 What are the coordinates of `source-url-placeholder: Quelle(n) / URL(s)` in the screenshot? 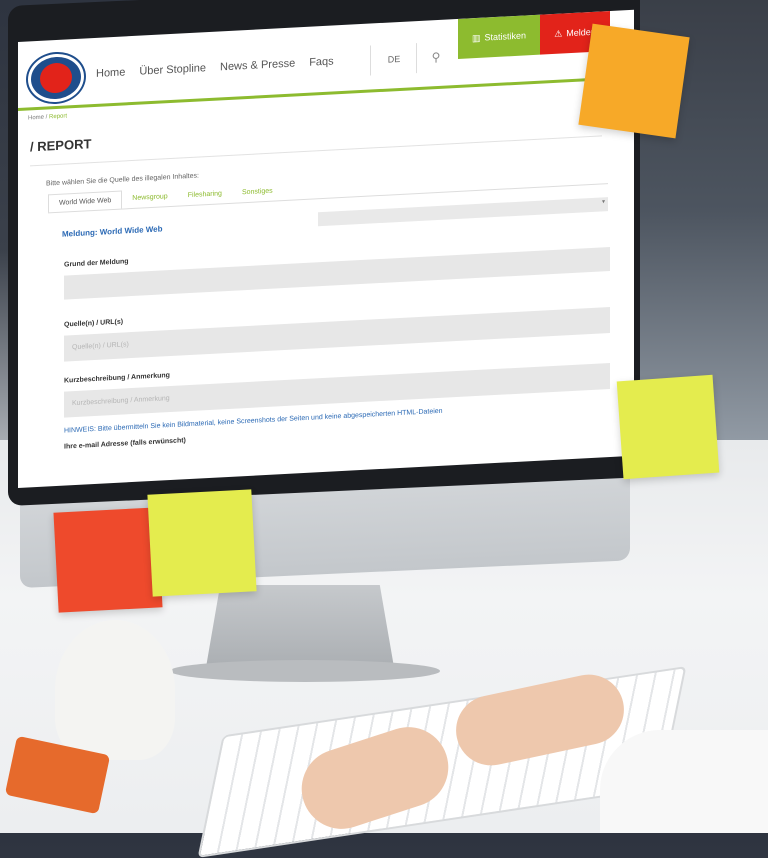 It's located at (100, 346).